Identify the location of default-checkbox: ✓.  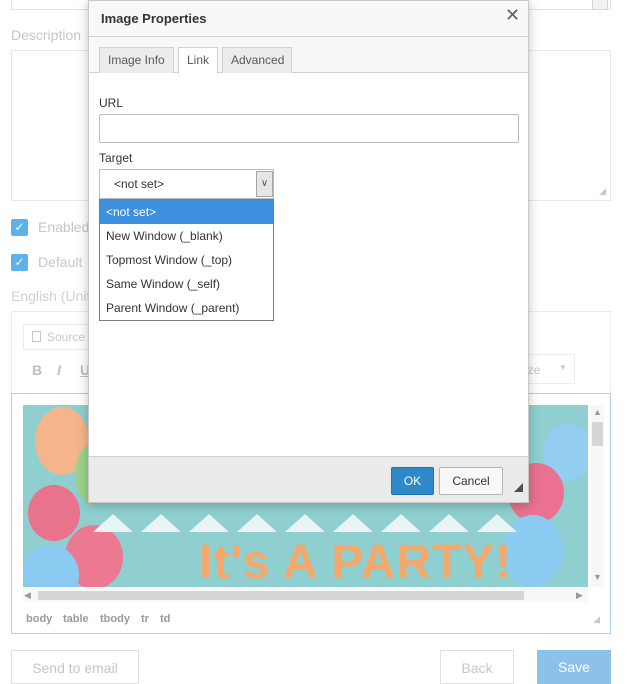
(19, 262).